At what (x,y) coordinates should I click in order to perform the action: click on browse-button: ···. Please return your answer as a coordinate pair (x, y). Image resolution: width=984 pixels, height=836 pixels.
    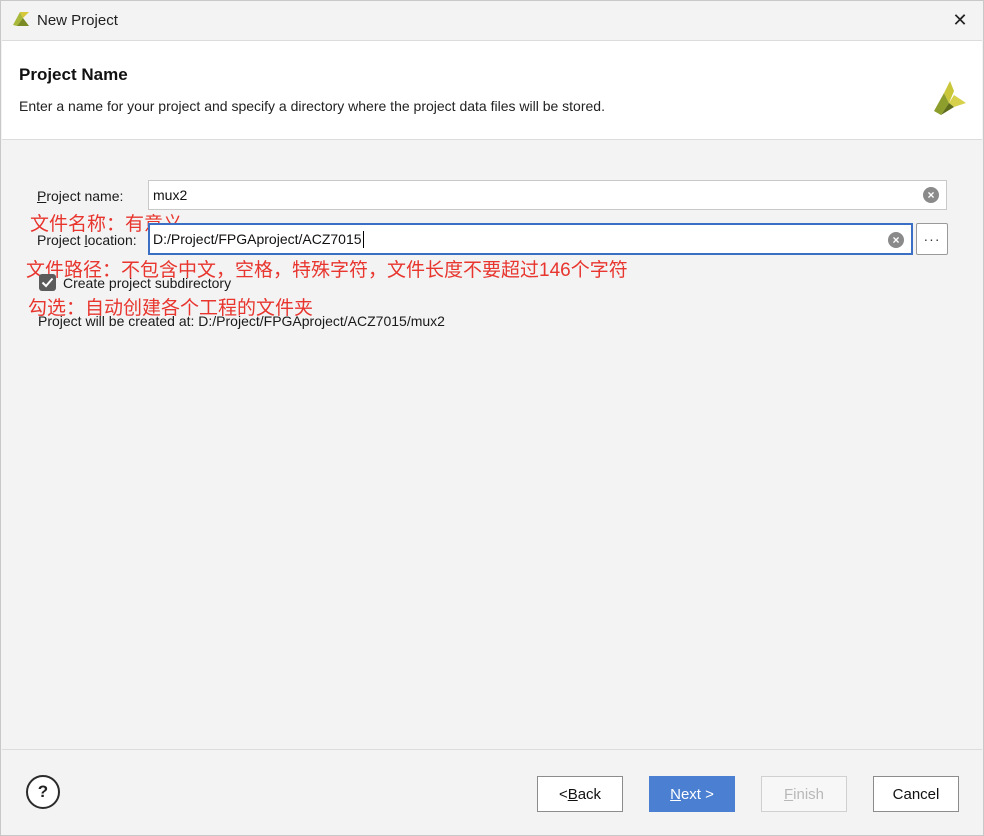
    Looking at the image, I should click on (932, 239).